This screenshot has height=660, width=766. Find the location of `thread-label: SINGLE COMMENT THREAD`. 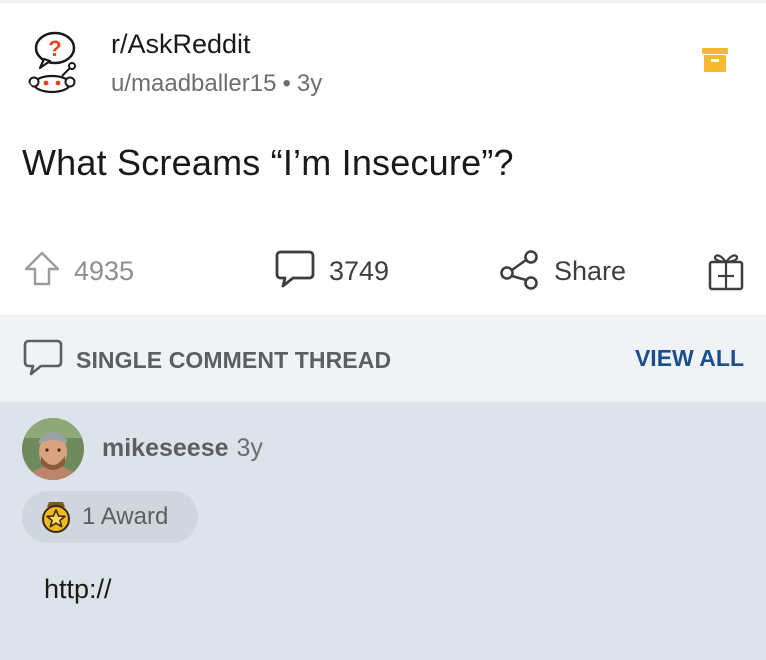

thread-label: SINGLE COMMENT THREAD is located at coordinates (206, 360).